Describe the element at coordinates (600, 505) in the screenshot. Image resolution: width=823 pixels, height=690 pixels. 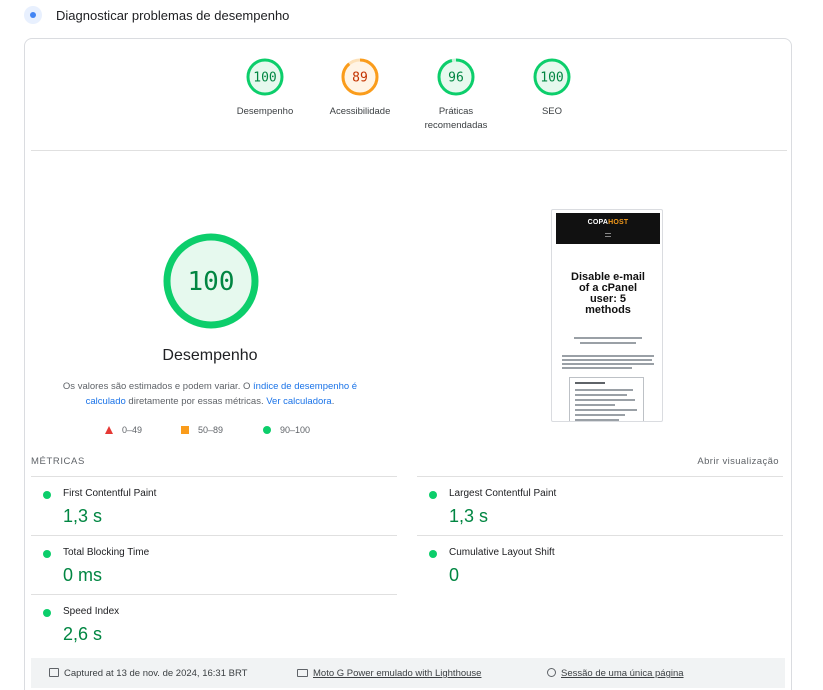
I see `metric-lcp: Largest Contentful Paint 1,3 s` at that location.